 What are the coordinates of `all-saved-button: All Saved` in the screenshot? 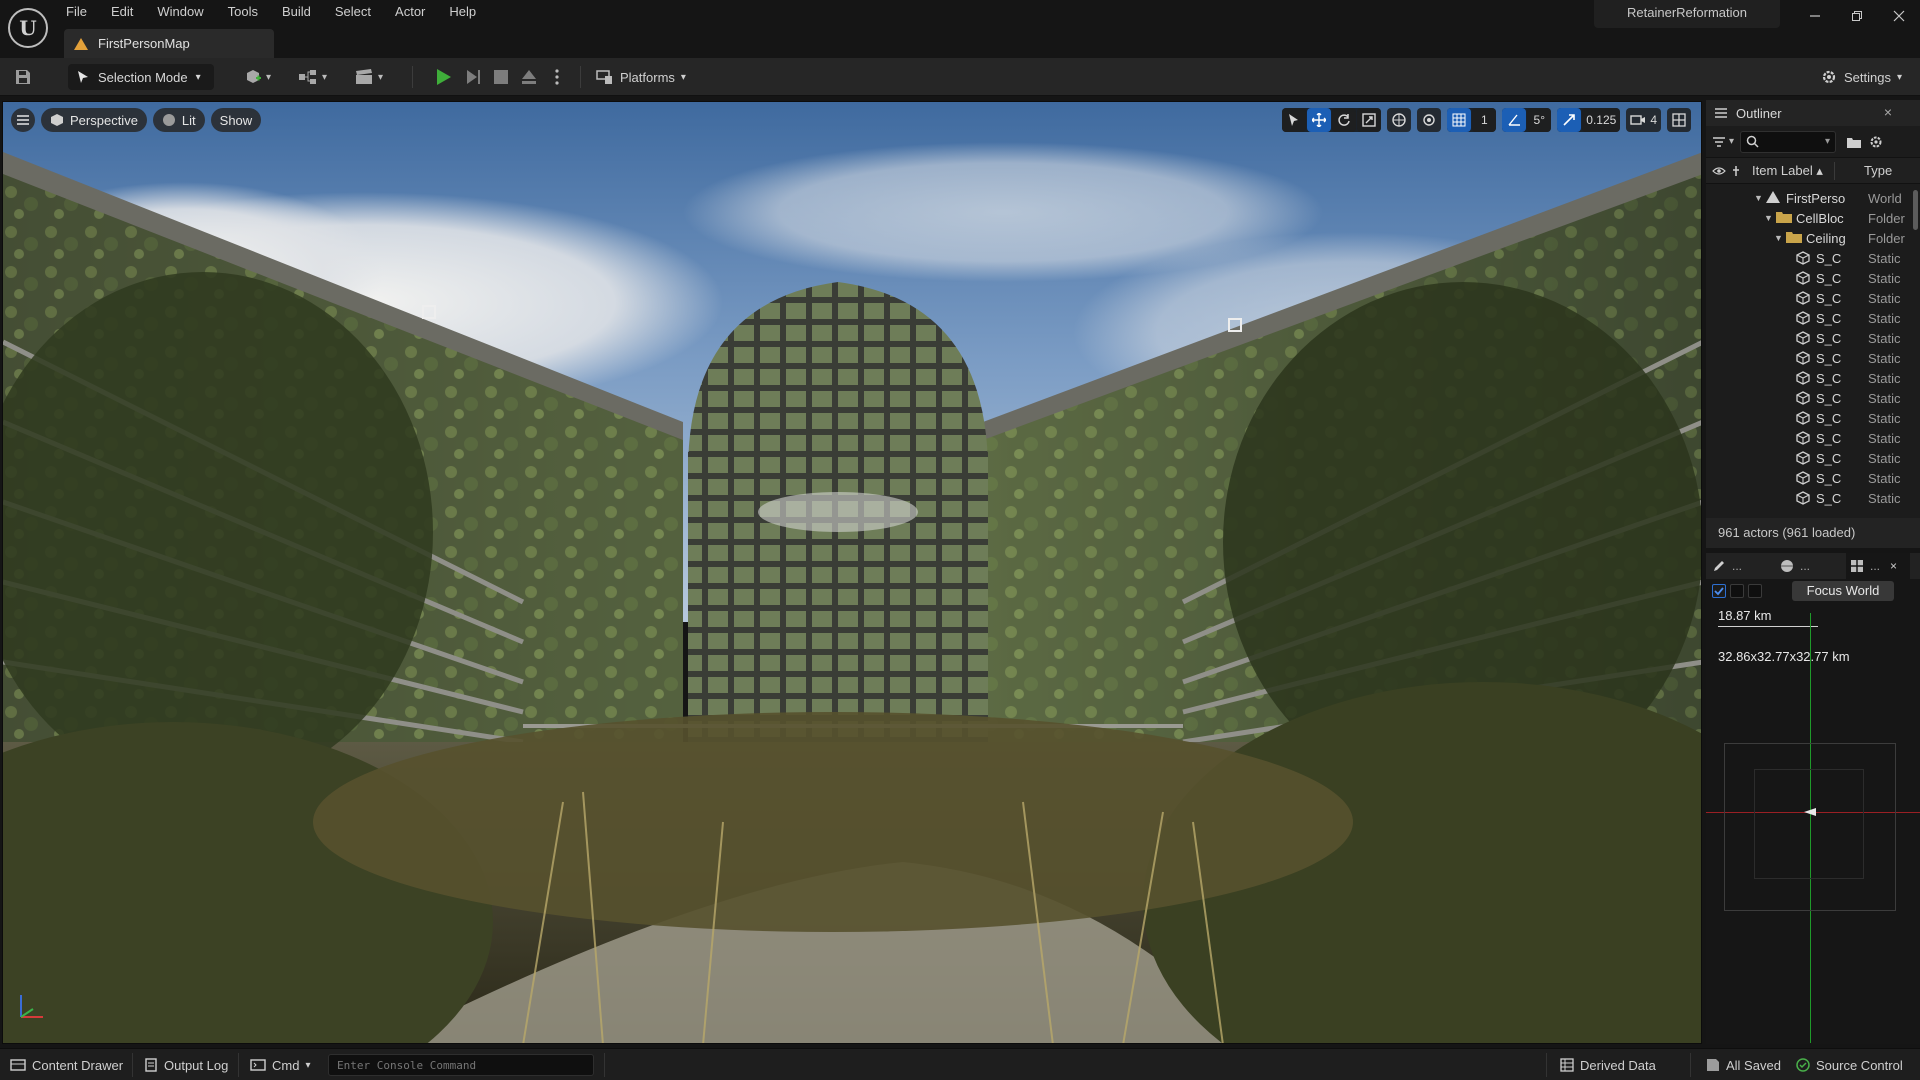 It's located at (1743, 1065).